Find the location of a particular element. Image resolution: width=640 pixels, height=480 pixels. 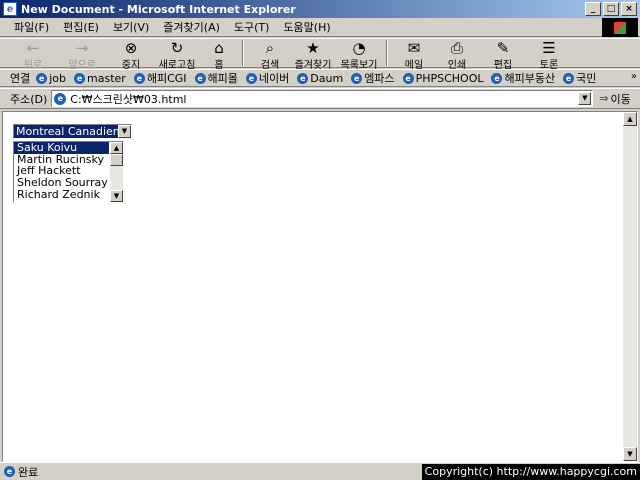

link-item: e 해피CGI is located at coordinates (160, 78).